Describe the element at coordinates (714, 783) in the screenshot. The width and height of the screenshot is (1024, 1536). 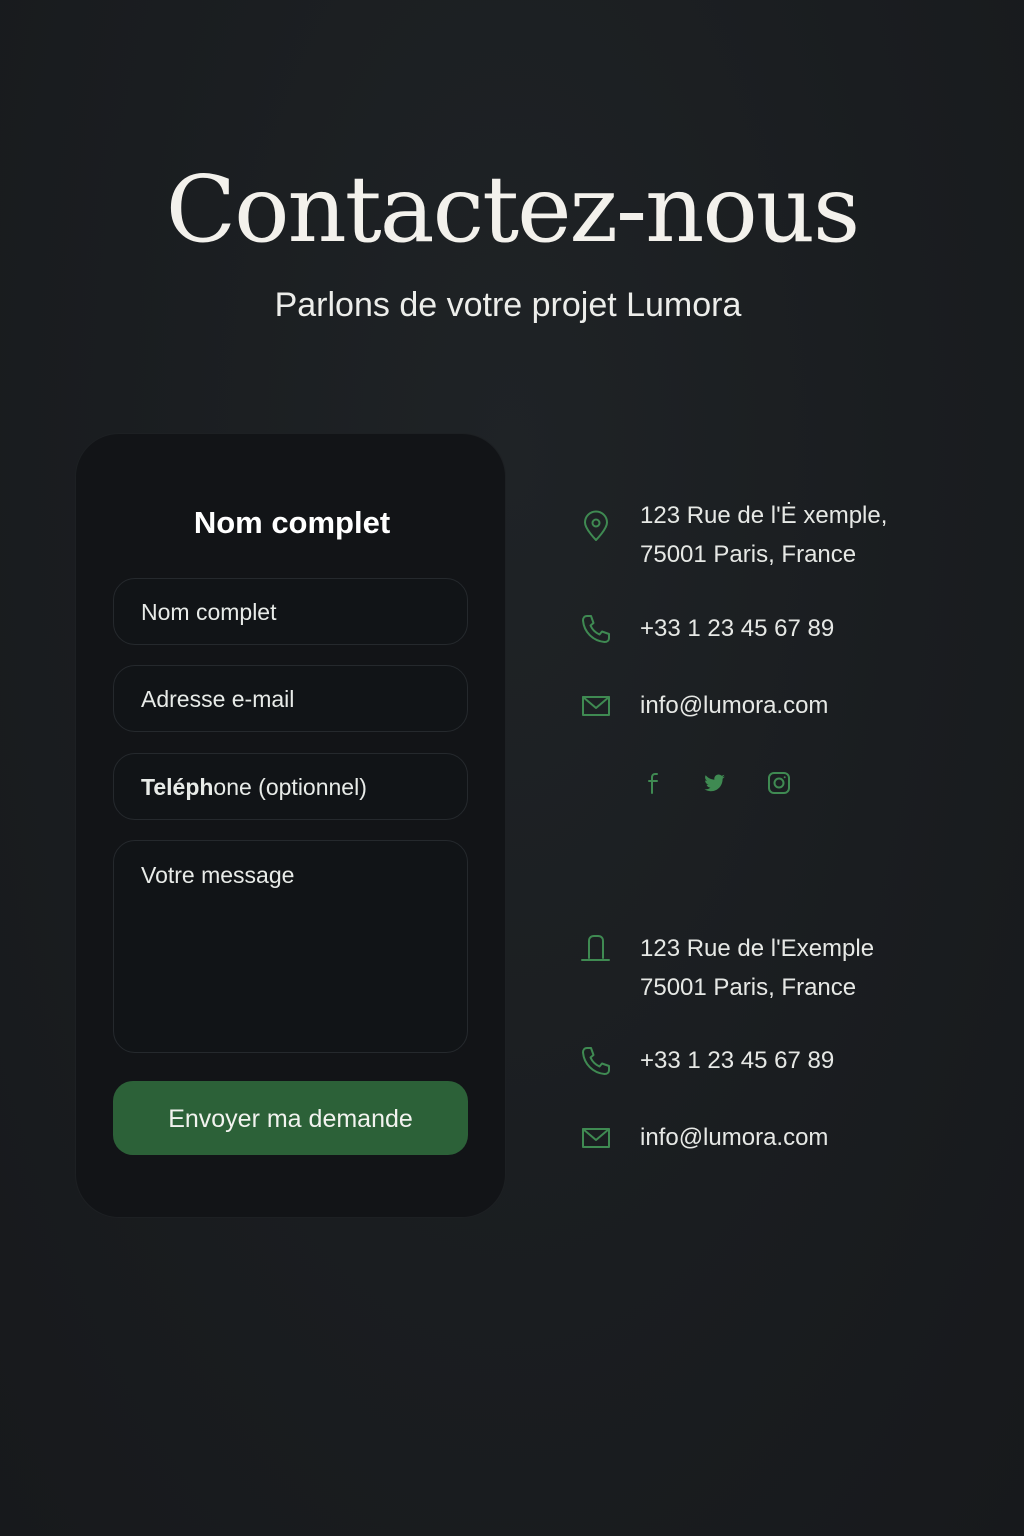
I see `twitter-icon` at that location.